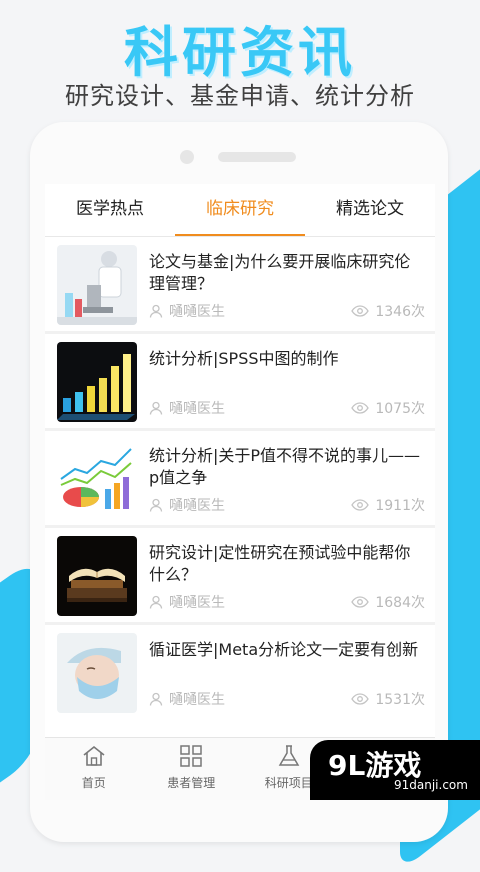  What do you see at coordinates (284, 649) in the screenshot?
I see `article-title: 循证医学|Meta分析论文一定要有创新` at bounding box center [284, 649].